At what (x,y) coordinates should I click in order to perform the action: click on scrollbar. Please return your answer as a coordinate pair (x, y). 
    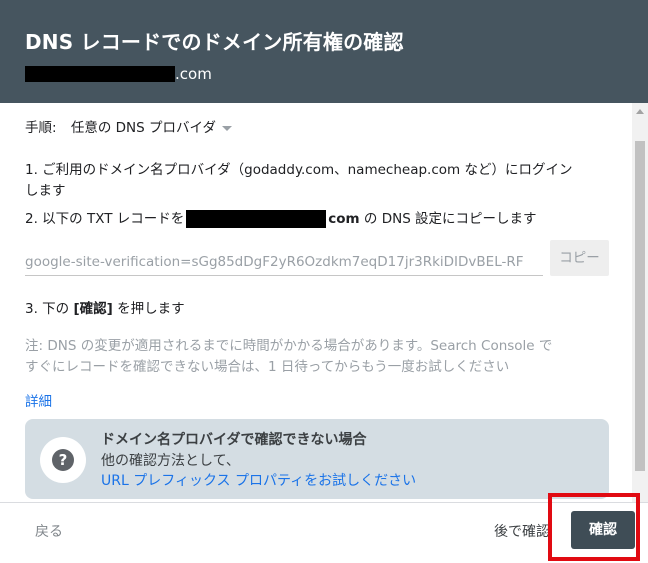
    Looking at the image, I should click on (640, 302).